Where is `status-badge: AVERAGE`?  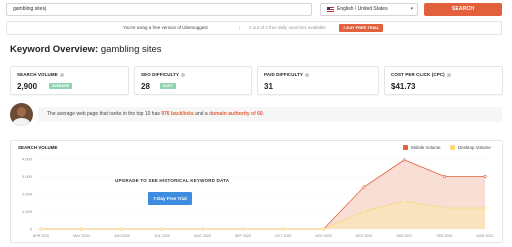 status-badge: AVERAGE is located at coordinates (61, 86).